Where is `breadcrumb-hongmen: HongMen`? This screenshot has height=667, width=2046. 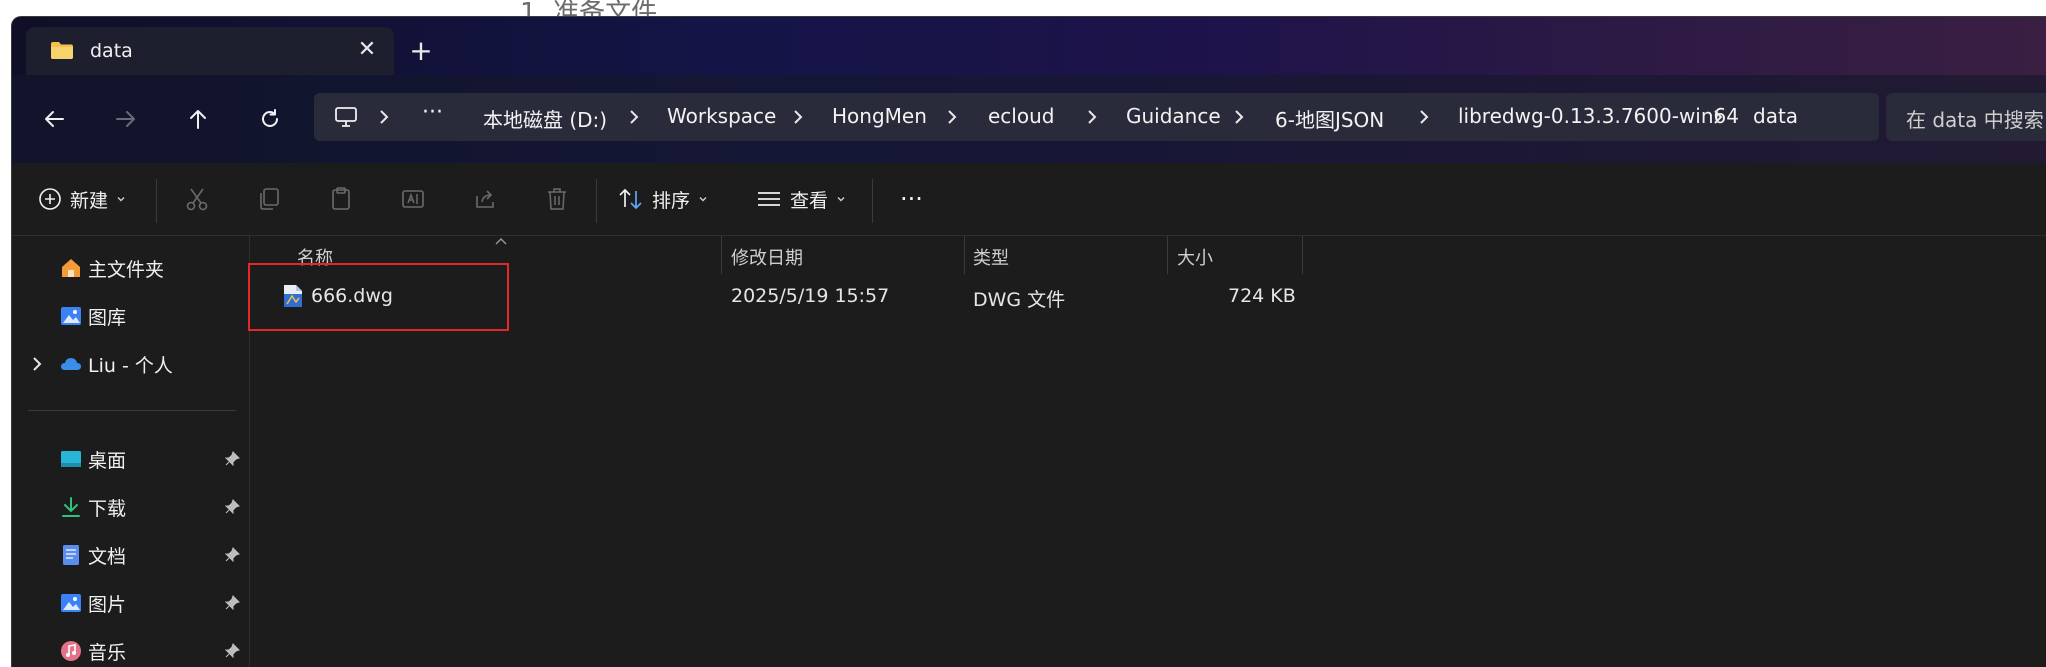 breadcrumb-hongmen: HongMen is located at coordinates (879, 116).